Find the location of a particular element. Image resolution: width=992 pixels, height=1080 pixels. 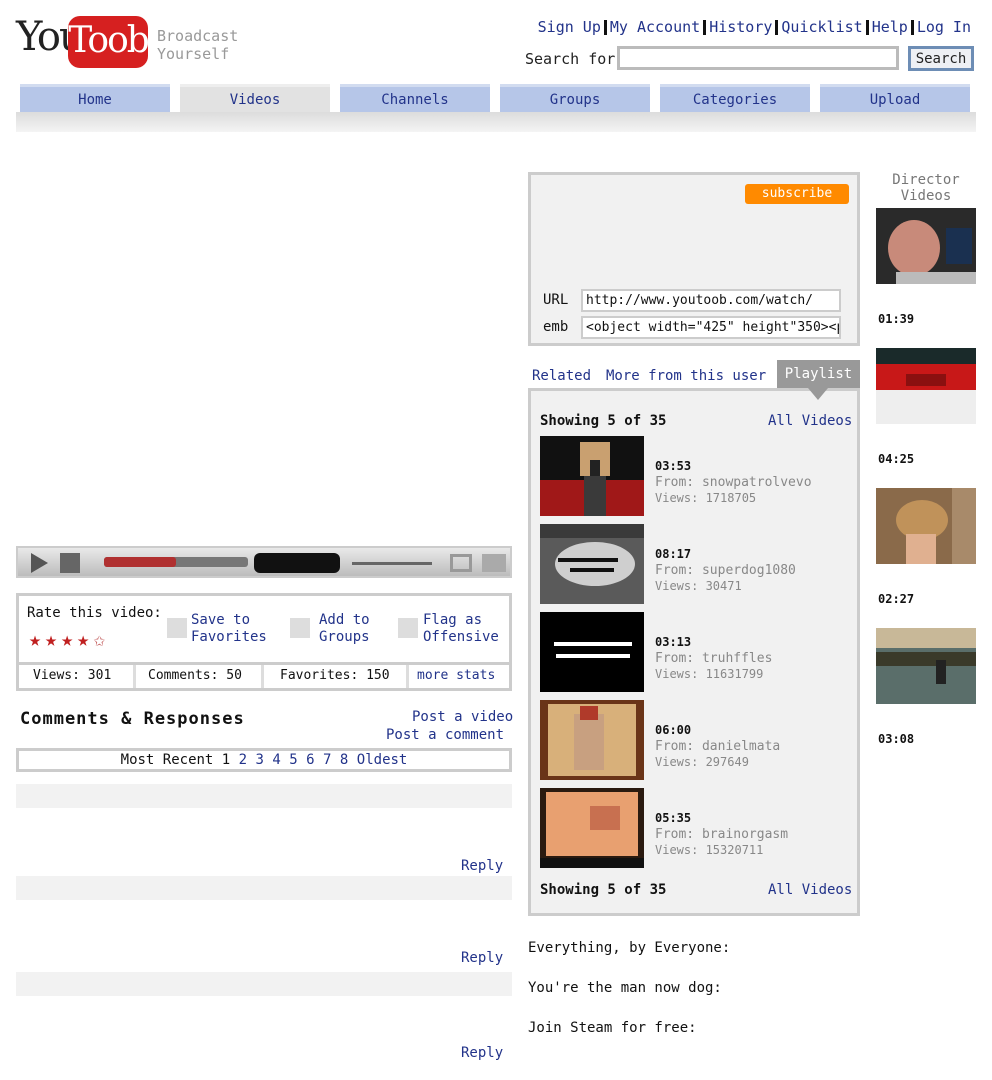

list-item: 03:13 From: truhffles Views: 11631799 is located at coordinates (695, 652).